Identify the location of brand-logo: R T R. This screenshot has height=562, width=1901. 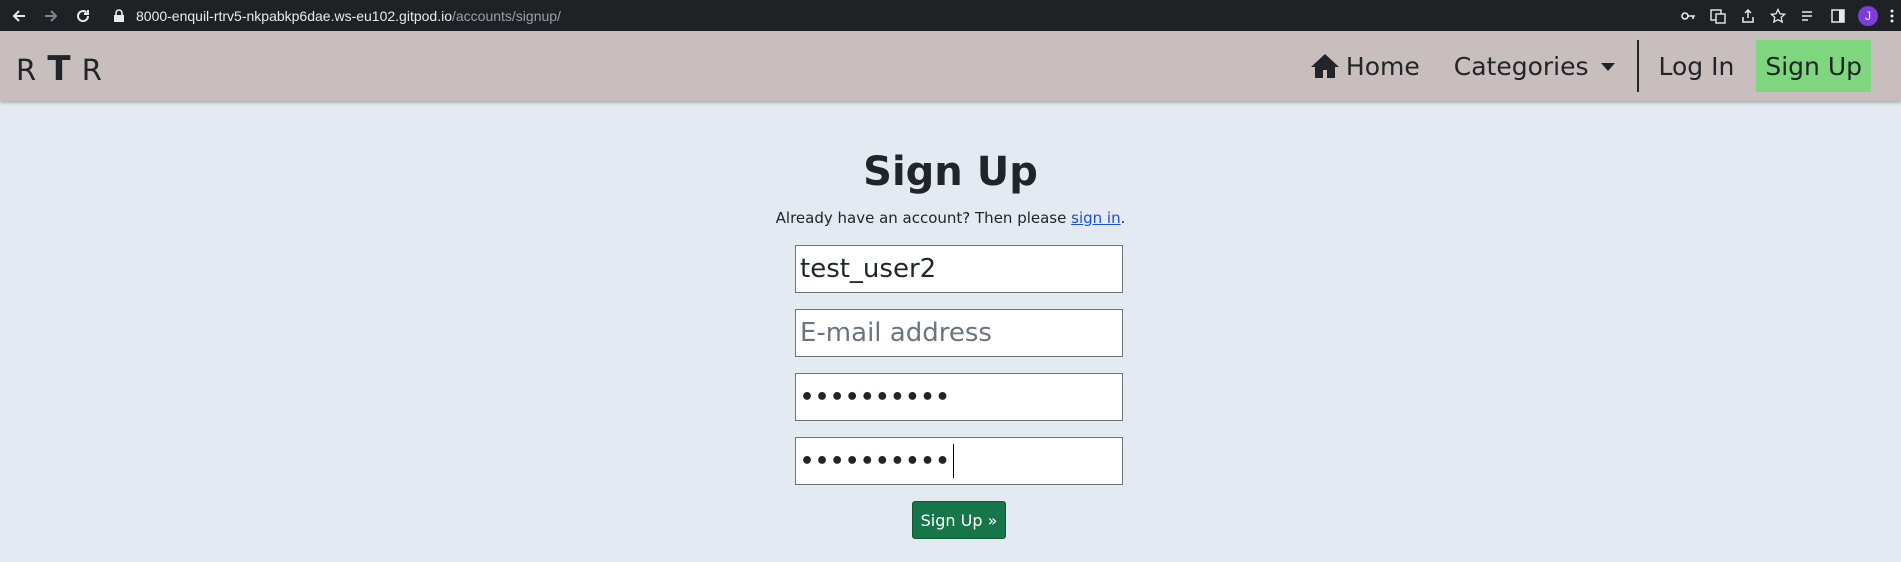
(59, 69).